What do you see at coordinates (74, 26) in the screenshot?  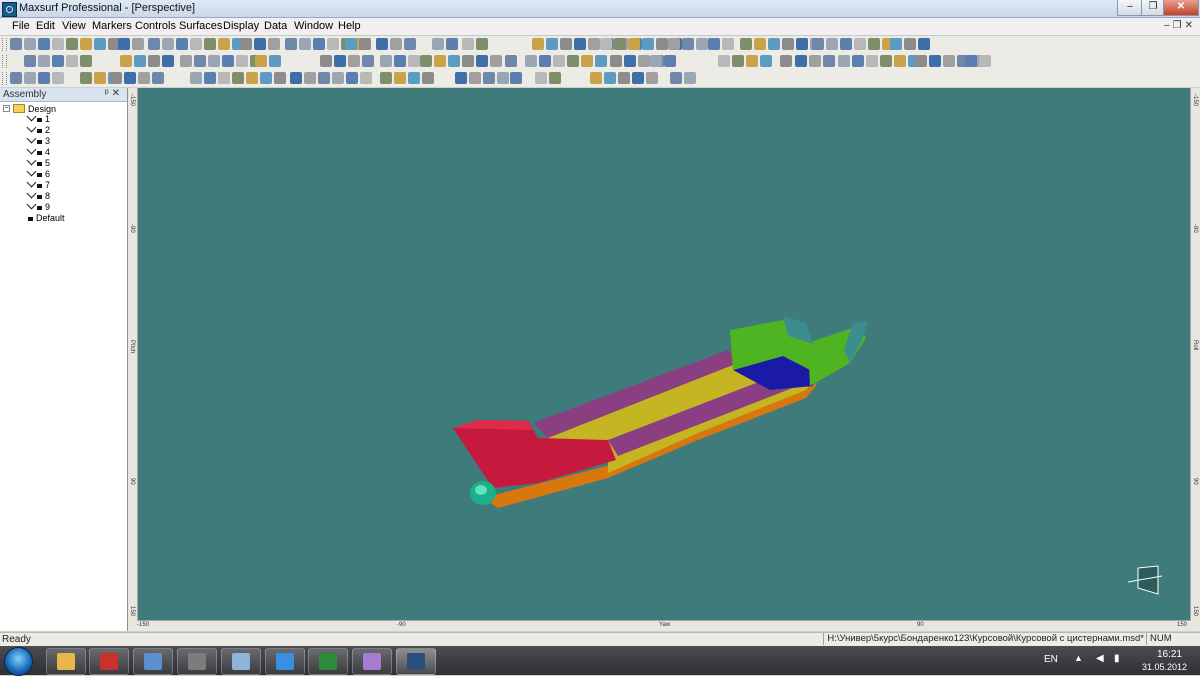 I see `menu-view: View` at bounding box center [74, 26].